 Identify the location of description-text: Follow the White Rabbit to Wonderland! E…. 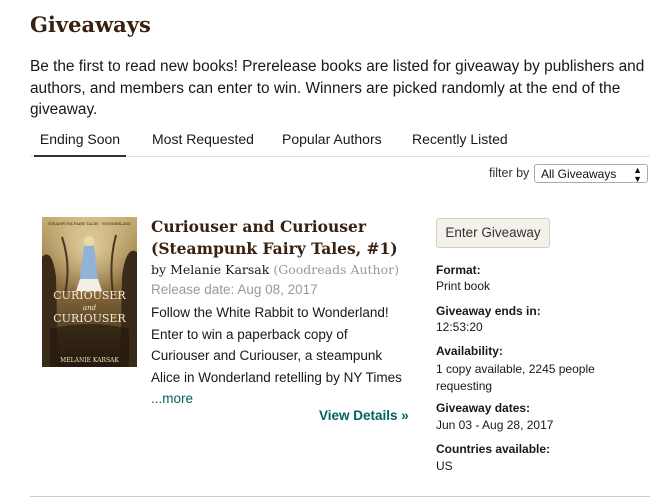
(276, 345).